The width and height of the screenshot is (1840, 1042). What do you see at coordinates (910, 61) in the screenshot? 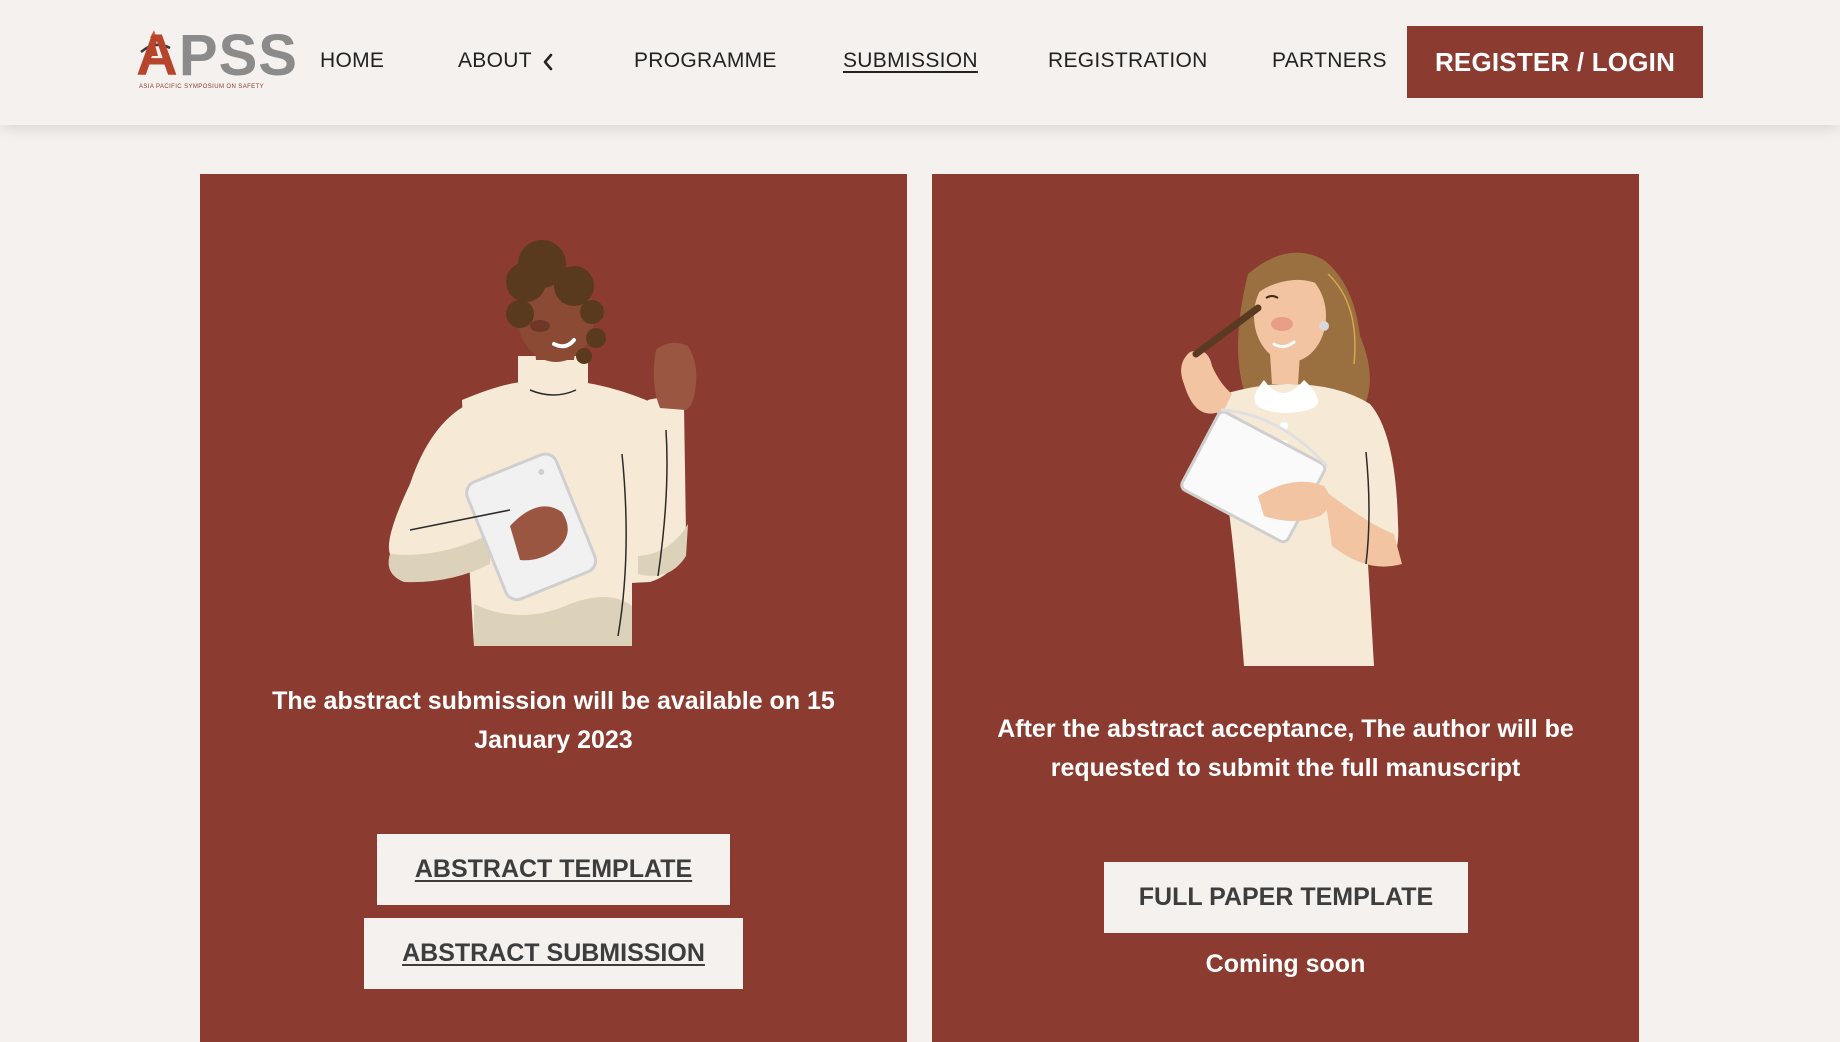
I see `nav-submission: SUBMISSION` at bounding box center [910, 61].